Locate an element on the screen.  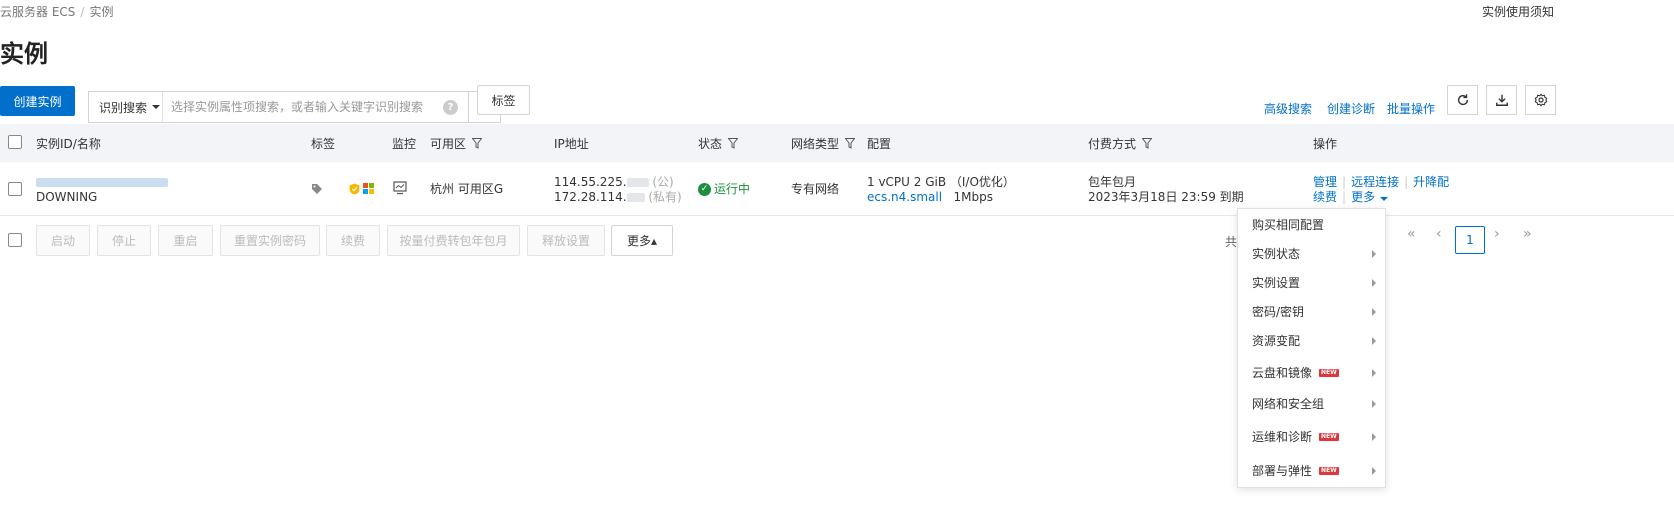
col-network: 网络类型 is located at coordinates (823, 143).